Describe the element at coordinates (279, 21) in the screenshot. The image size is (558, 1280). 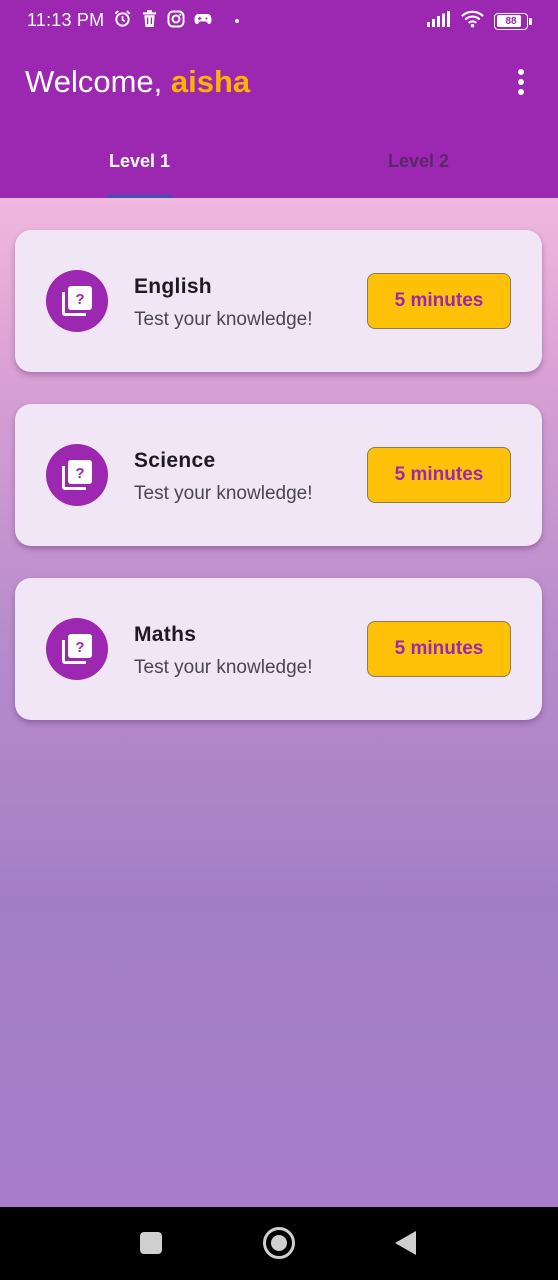
I see `status-bar: 11:13 PM 88` at that location.